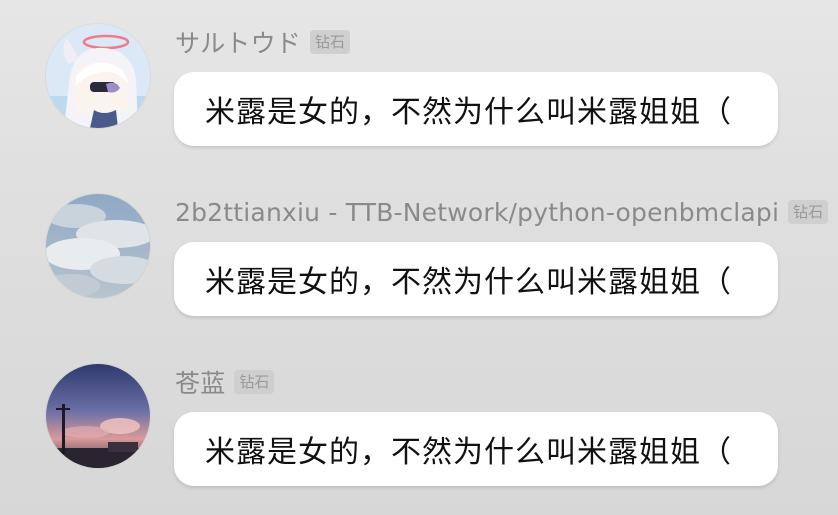 This screenshot has width=838, height=515. I want to click on sunset-sky-avatar-icon, so click(98, 416).